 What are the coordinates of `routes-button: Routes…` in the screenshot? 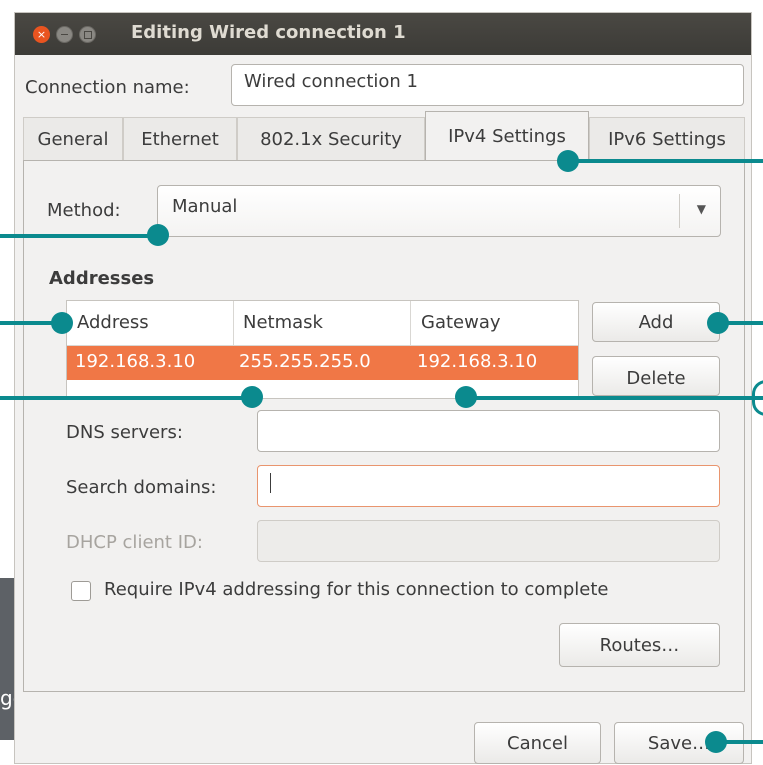 It's located at (639, 645).